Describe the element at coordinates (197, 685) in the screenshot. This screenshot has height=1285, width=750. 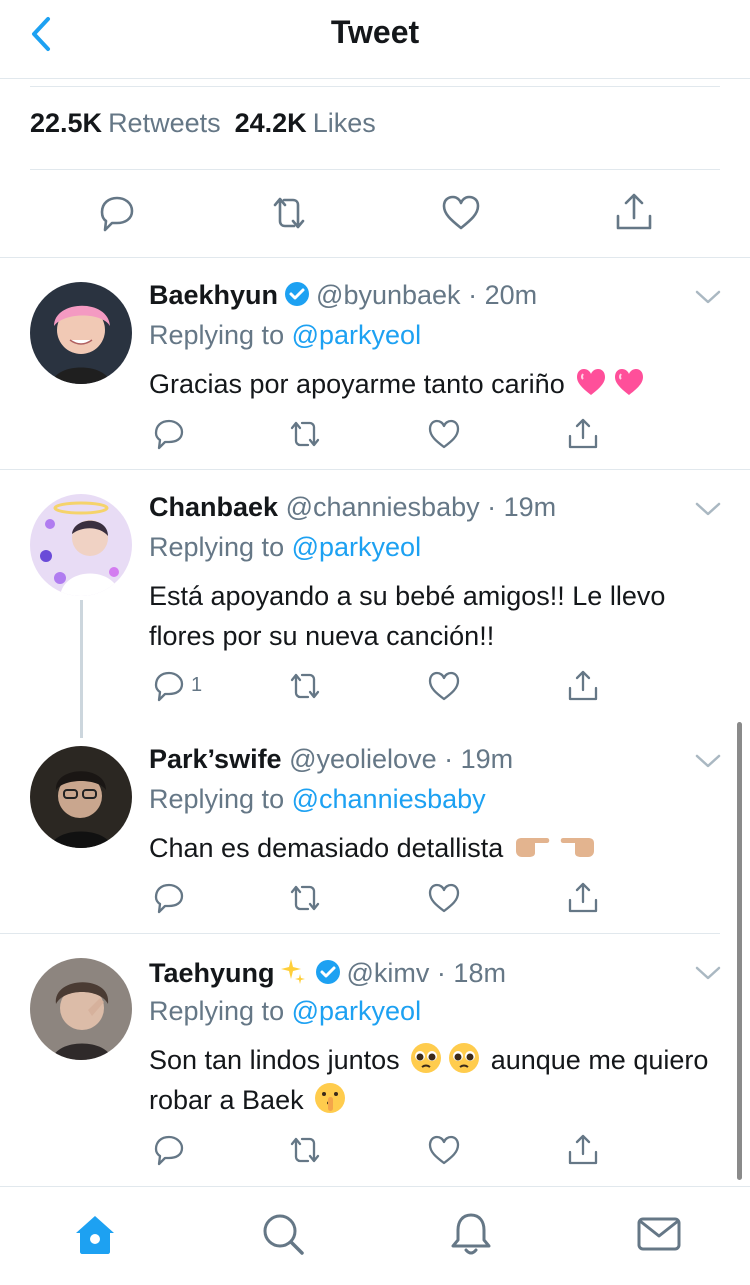
I see `reply-count: 1` at that location.